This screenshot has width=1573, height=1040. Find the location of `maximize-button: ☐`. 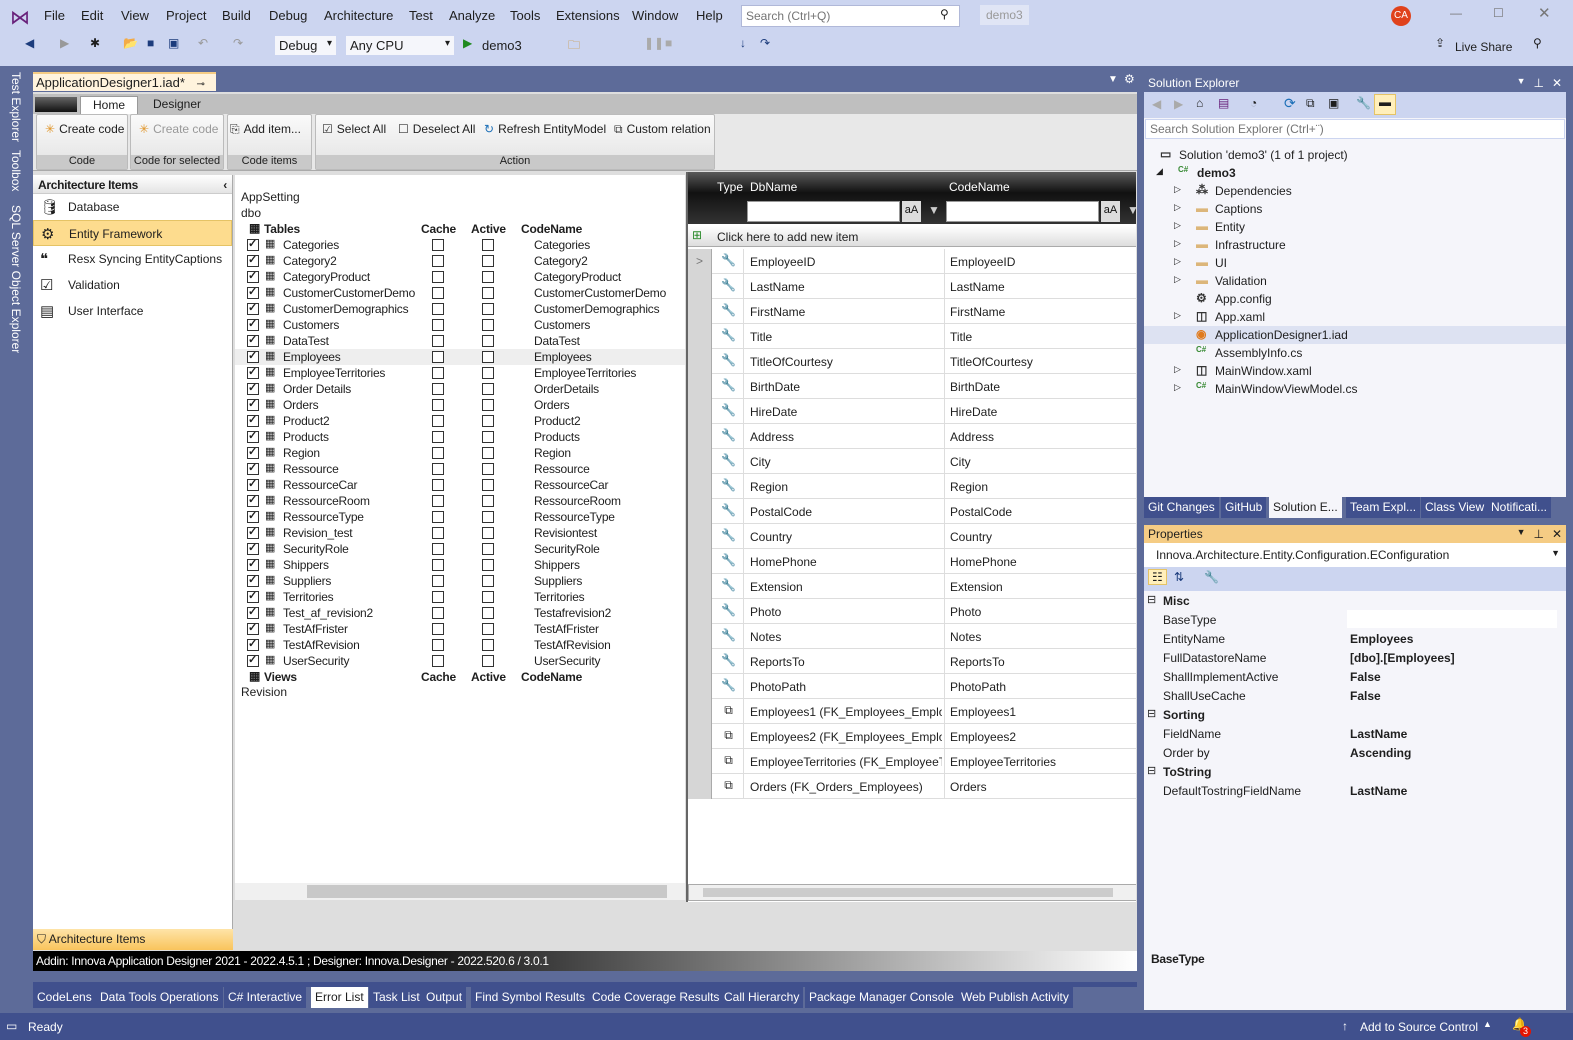

maximize-button: ☐ is located at coordinates (1498, 13).